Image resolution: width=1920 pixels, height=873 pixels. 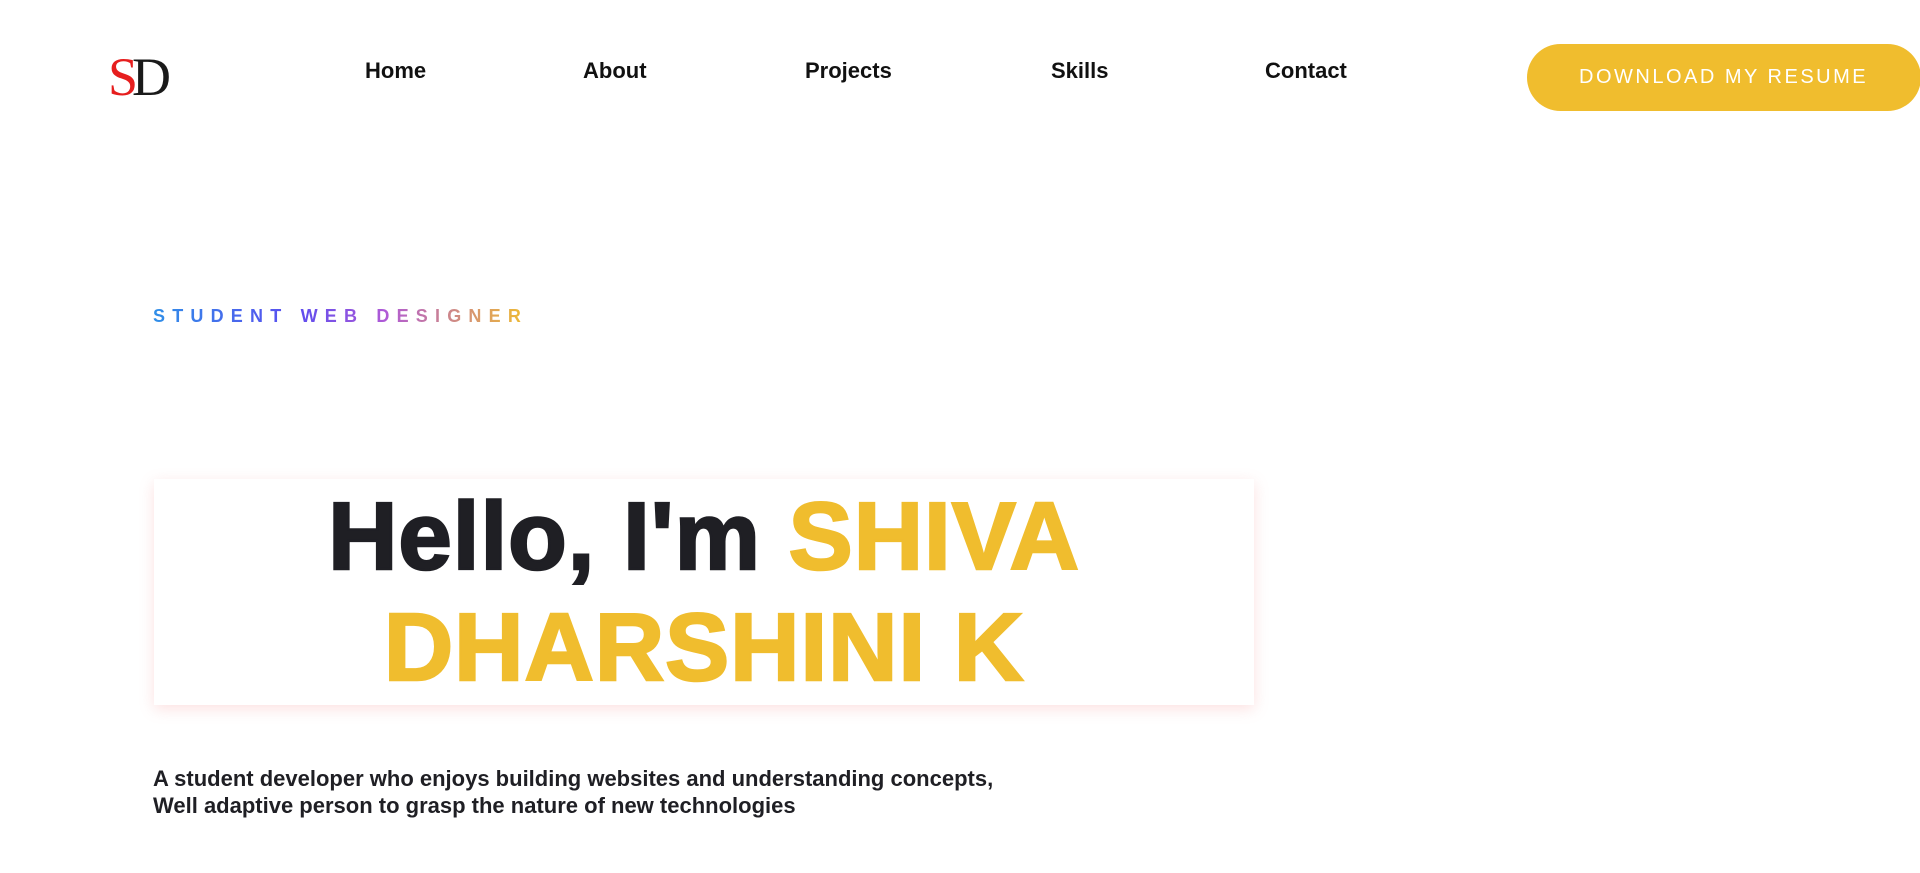 What do you see at coordinates (1723, 77) in the screenshot?
I see `download-resume-button: DOWNLOAD MY RESUME` at bounding box center [1723, 77].